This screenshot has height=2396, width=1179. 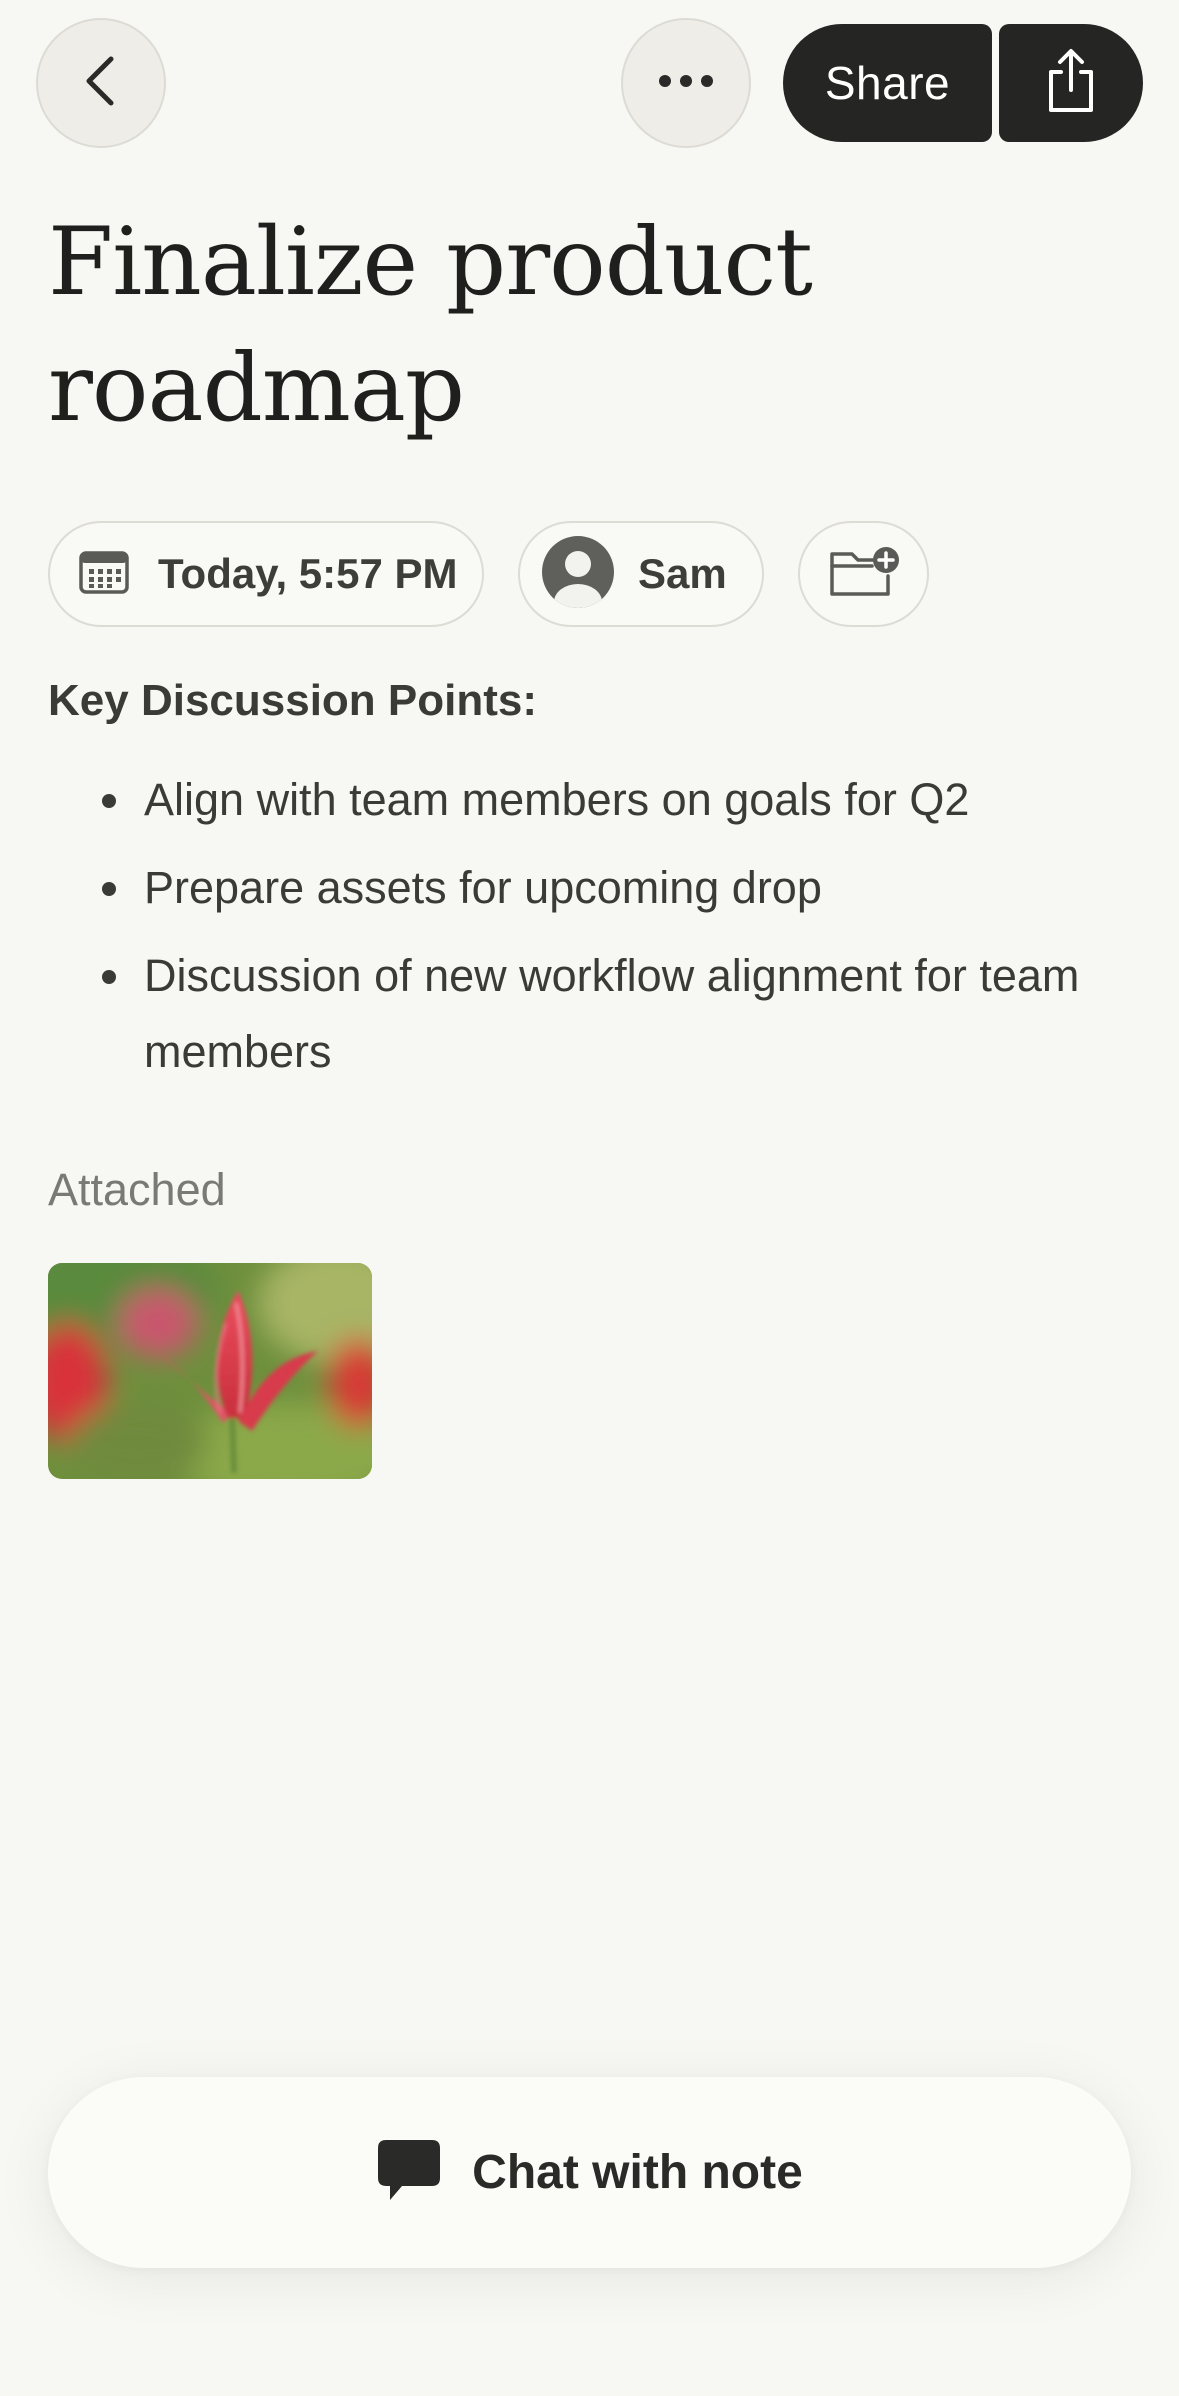 I want to click on folder-add-icon, so click(x=864, y=574).